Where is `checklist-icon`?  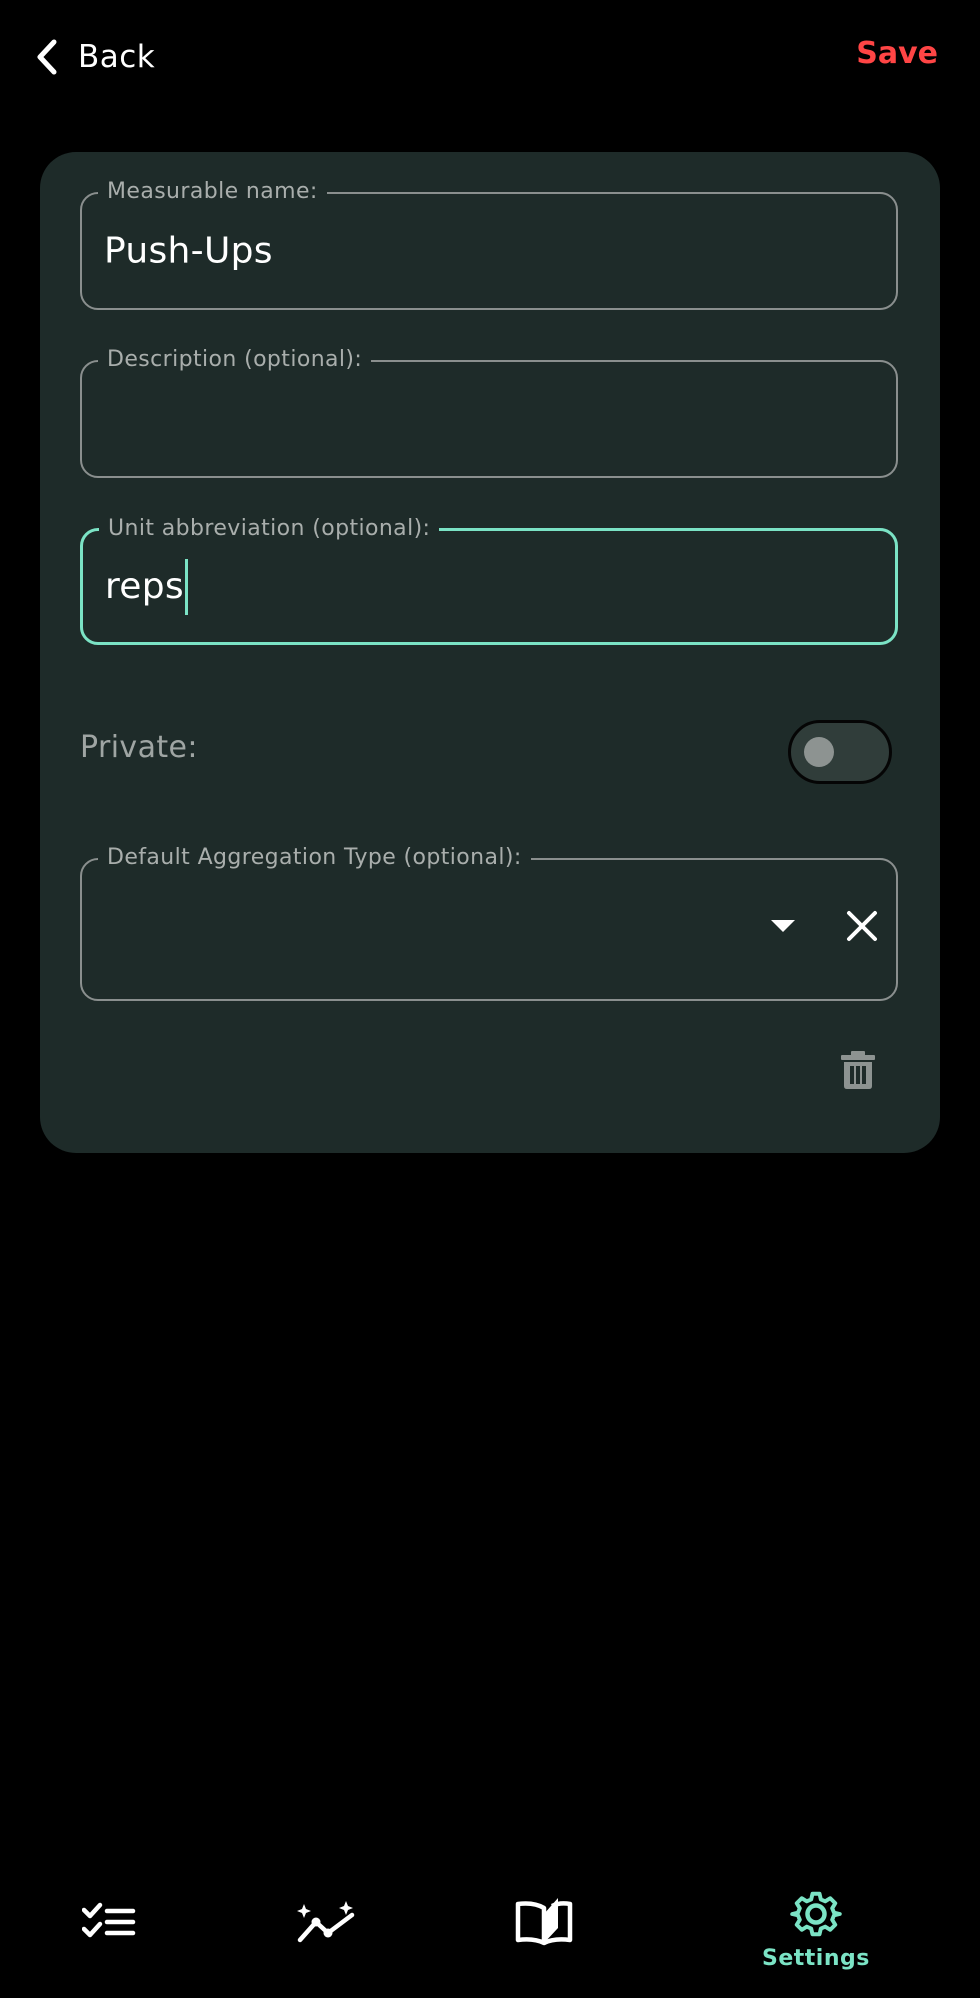 checklist-icon is located at coordinates (109, 1922).